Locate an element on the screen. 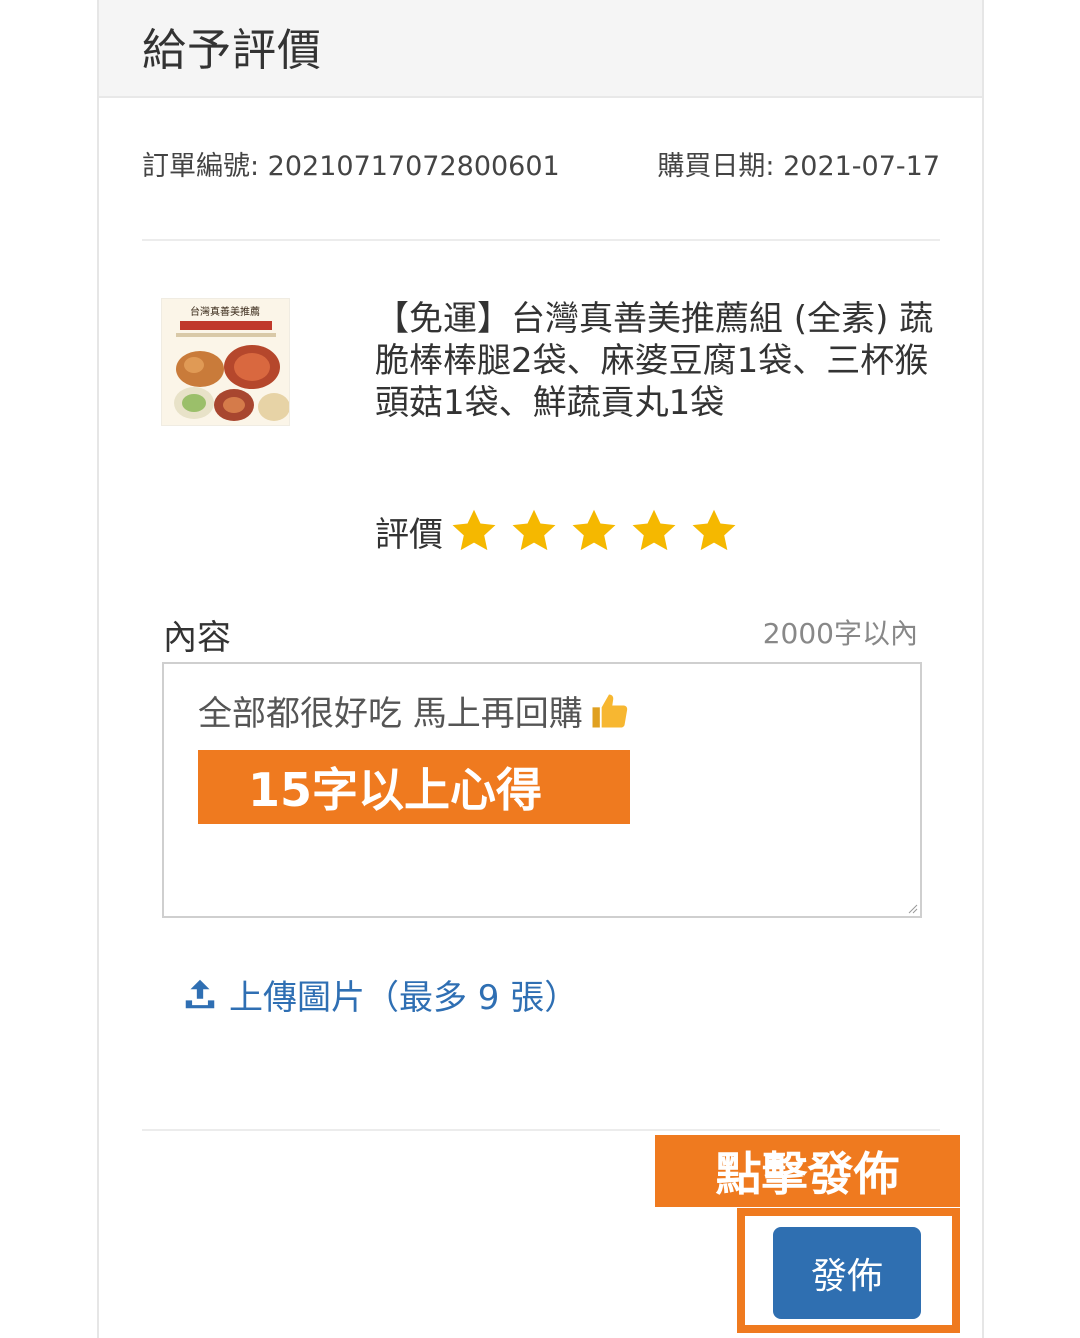 Image resolution: width=1080 pixels, height=1338 pixels. rating-row: 評價 is located at coordinates (562, 531).